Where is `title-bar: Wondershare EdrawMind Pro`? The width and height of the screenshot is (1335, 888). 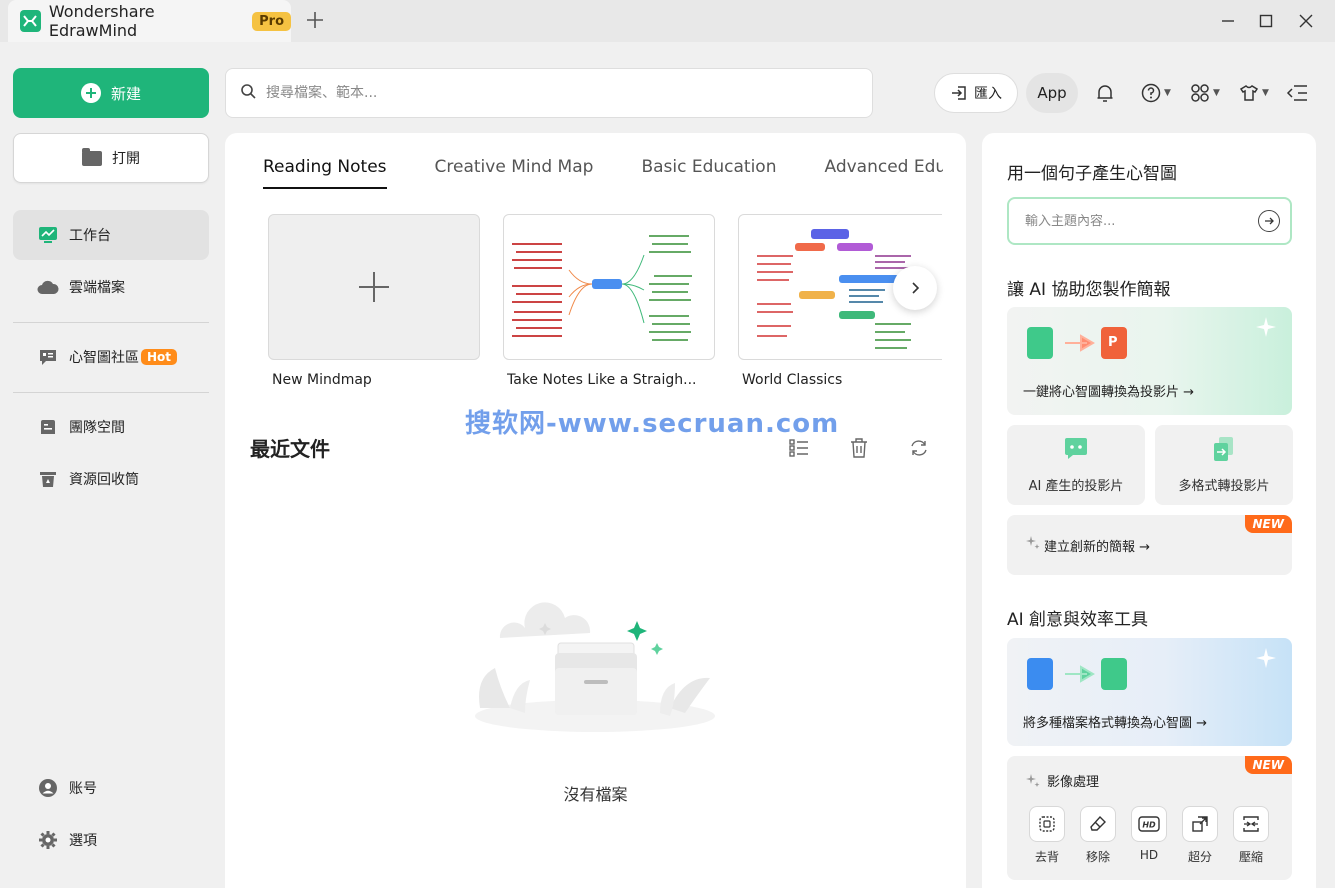 title-bar: Wondershare EdrawMind Pro is located at coordinates (667, 21).